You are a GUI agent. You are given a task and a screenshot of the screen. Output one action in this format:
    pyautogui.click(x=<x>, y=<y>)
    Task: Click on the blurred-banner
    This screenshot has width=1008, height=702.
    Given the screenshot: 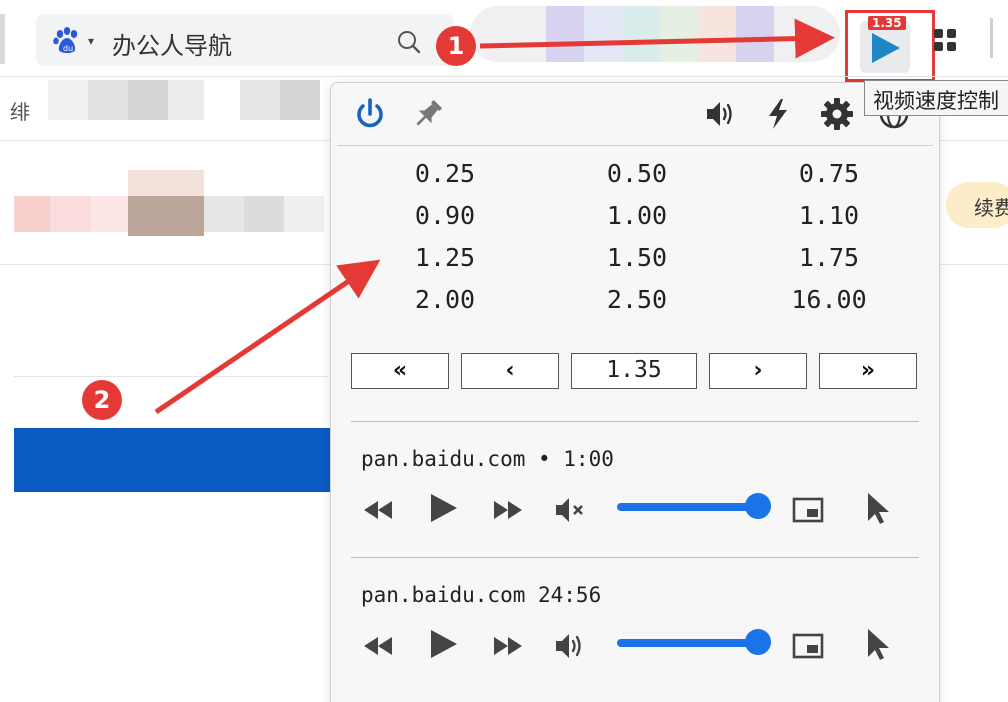 What is the action you would take?
    pyautogui.click(x=174, y=203)
    